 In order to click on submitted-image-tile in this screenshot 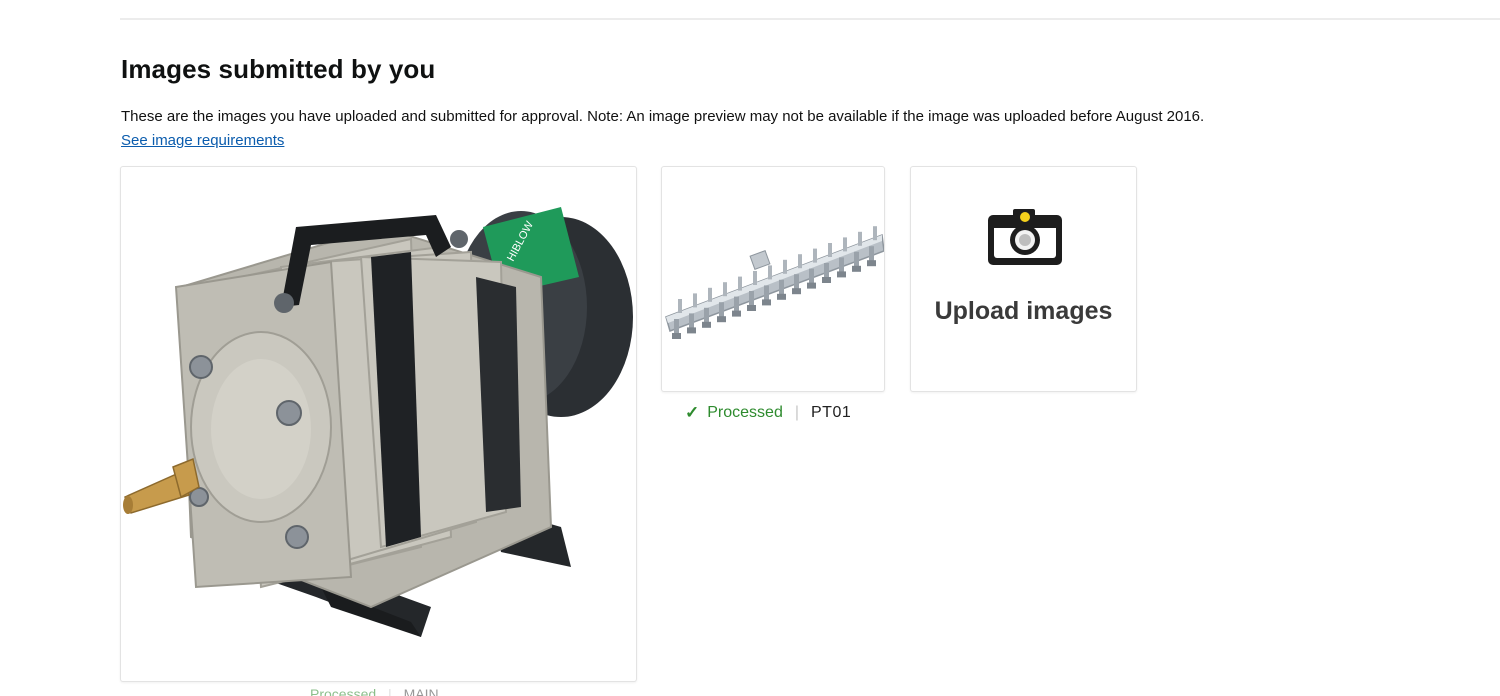, I will do `click(773, 279)`.